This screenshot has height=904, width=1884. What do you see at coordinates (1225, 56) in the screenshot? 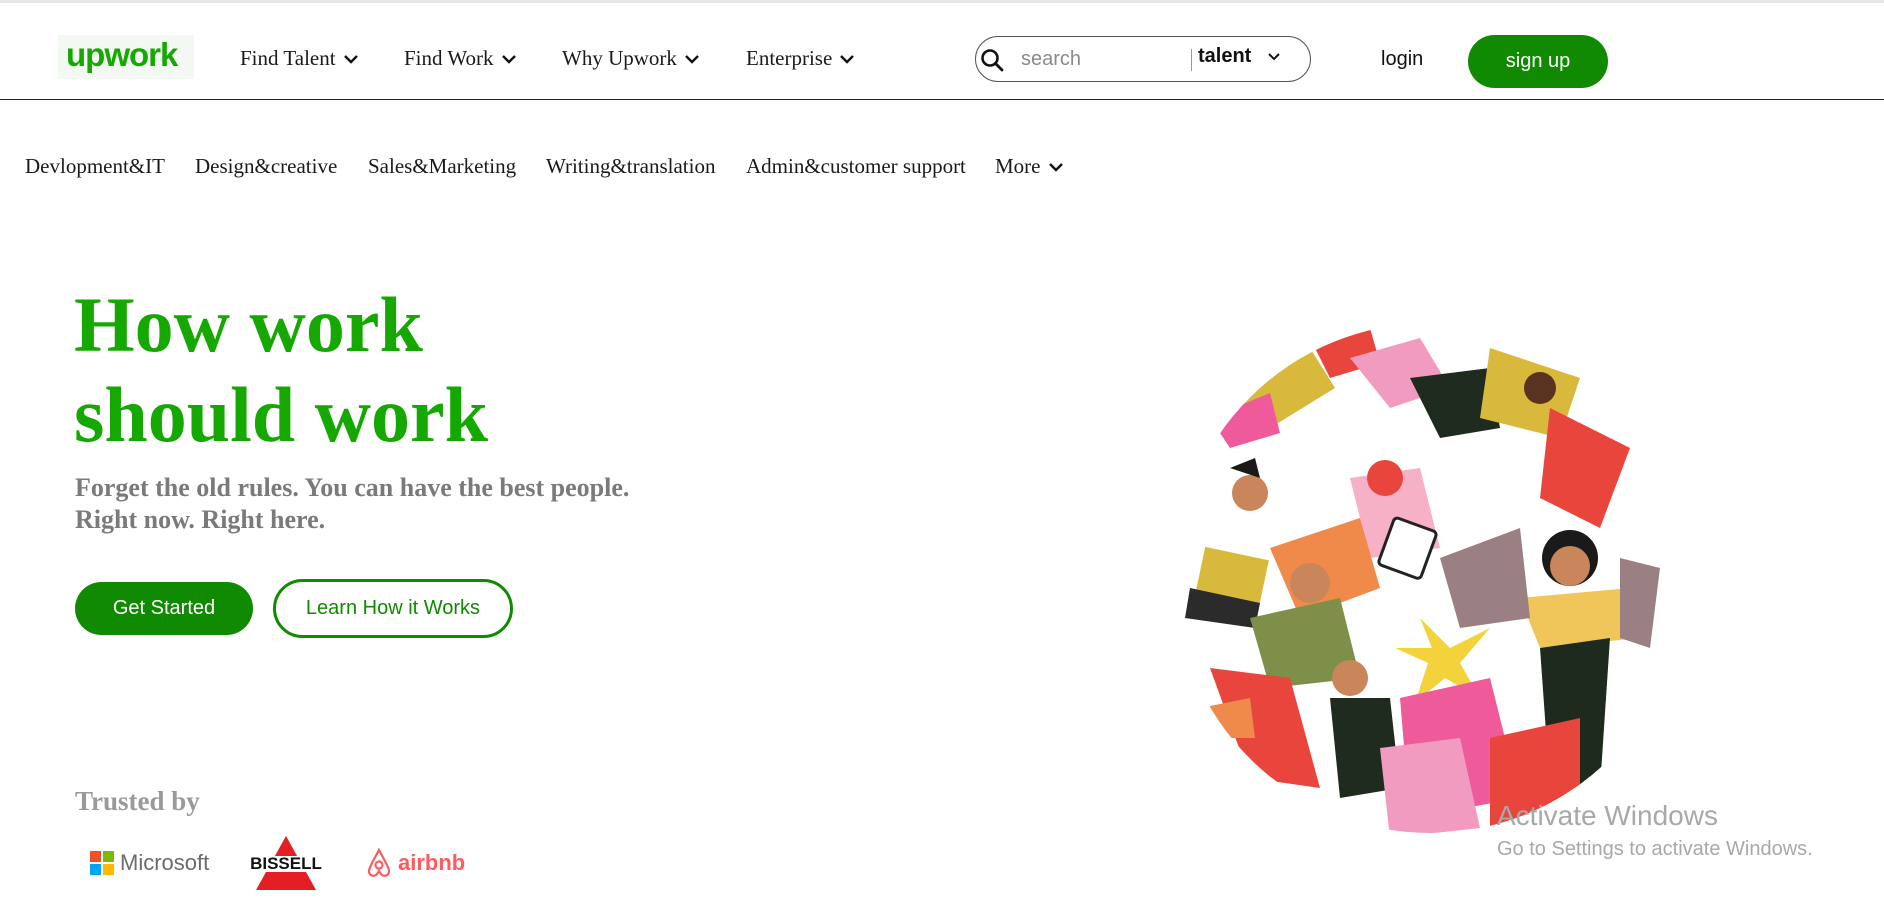
I see `search-scope-value: talent` at bounding box center [1225, 56].